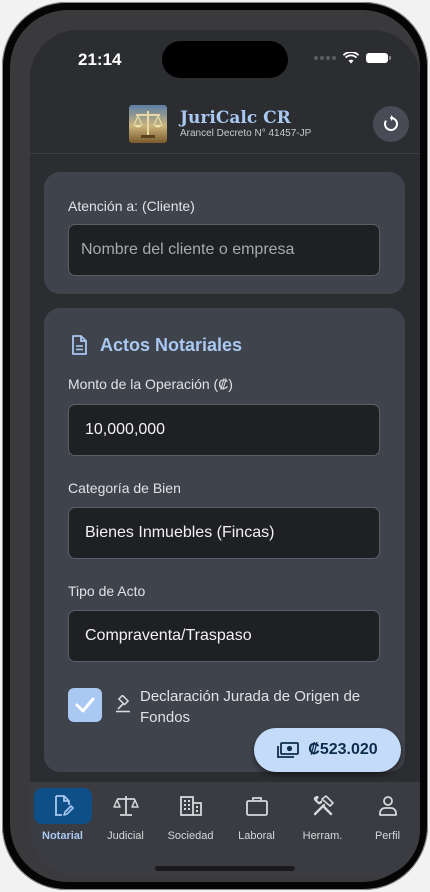 The width and height of the screenshot is (430, 892). What do you see at coordinates (235, 118) in the screenshot?
I see `app-title: JuriCalc CR` at bounding box center [235, 118].